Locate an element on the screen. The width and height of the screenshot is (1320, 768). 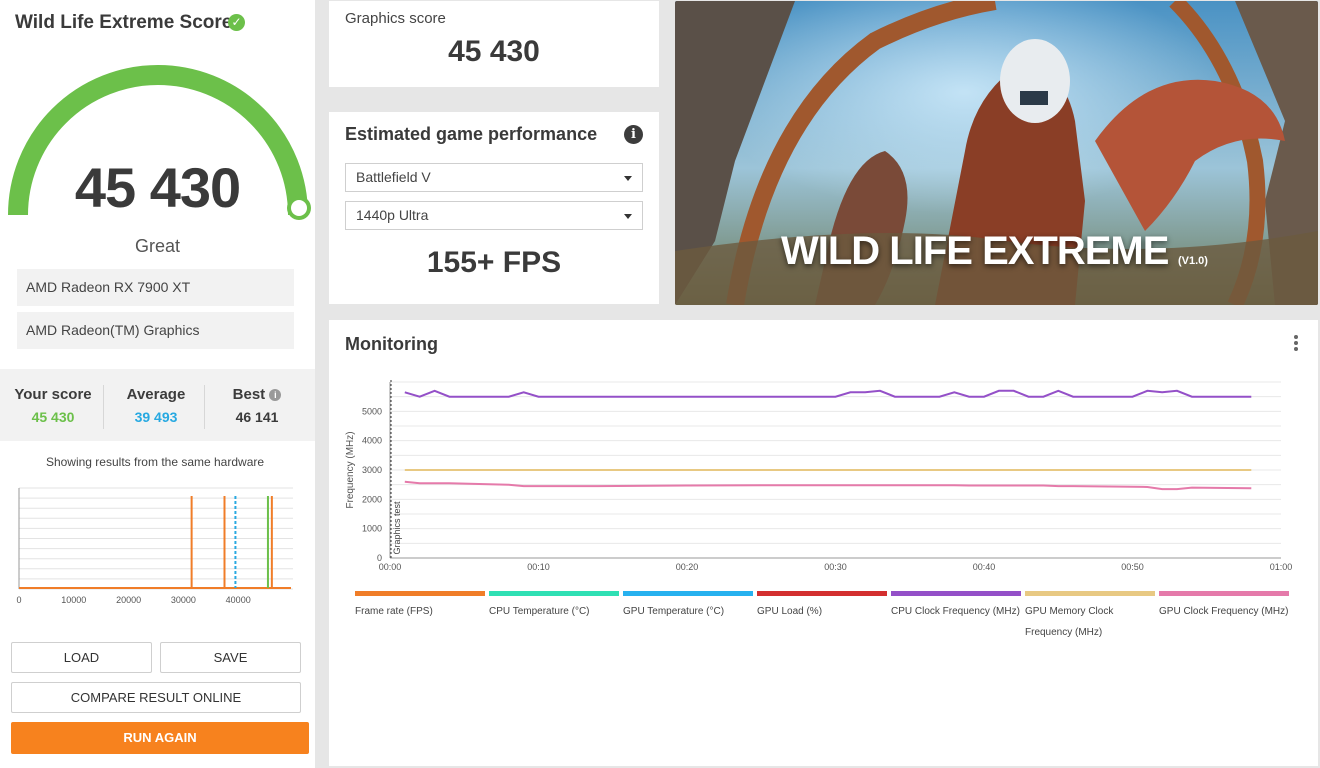
monitoring-title: Monitoring is located at coordinates (391, 344).